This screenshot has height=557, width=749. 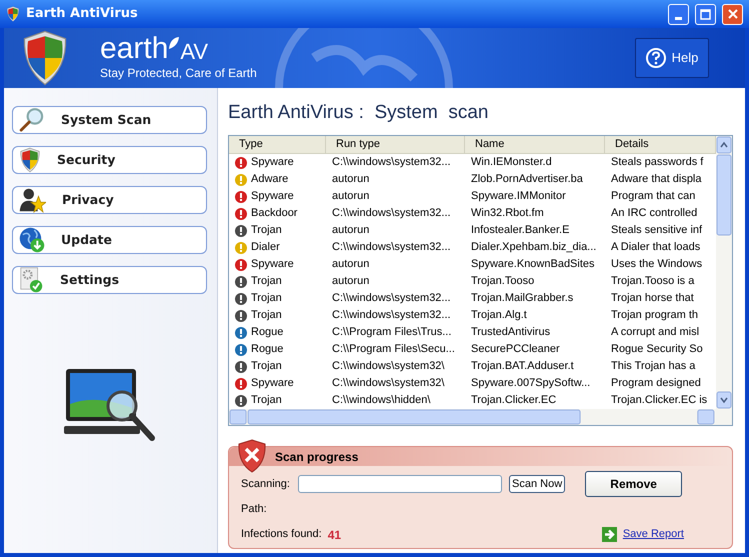 I want to click on table-row: Trojan C:\\windows\hidden\ Trojan.Clicker.EC Trojan.Clicker.EC is, so click(x=472, y=400).